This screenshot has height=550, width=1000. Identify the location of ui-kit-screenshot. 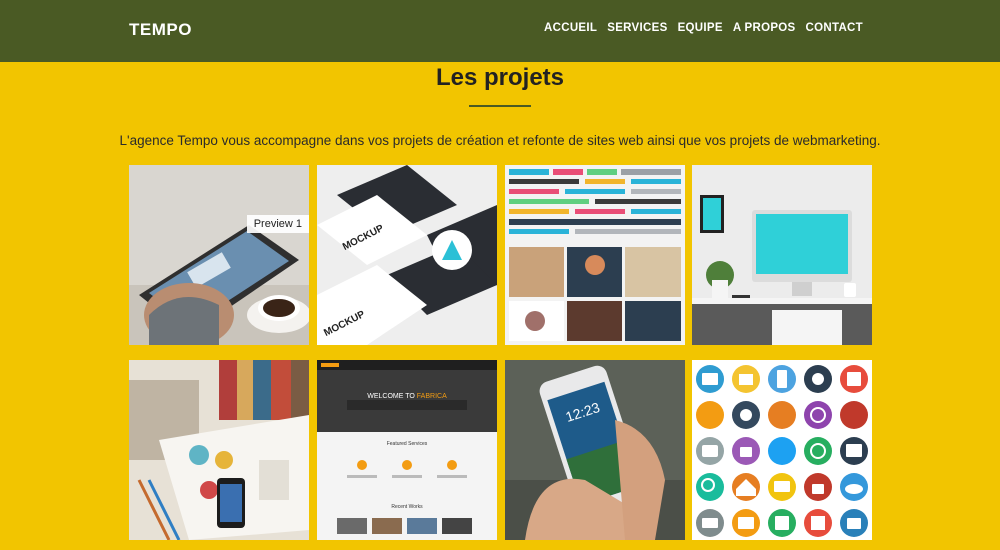
(595, 255).